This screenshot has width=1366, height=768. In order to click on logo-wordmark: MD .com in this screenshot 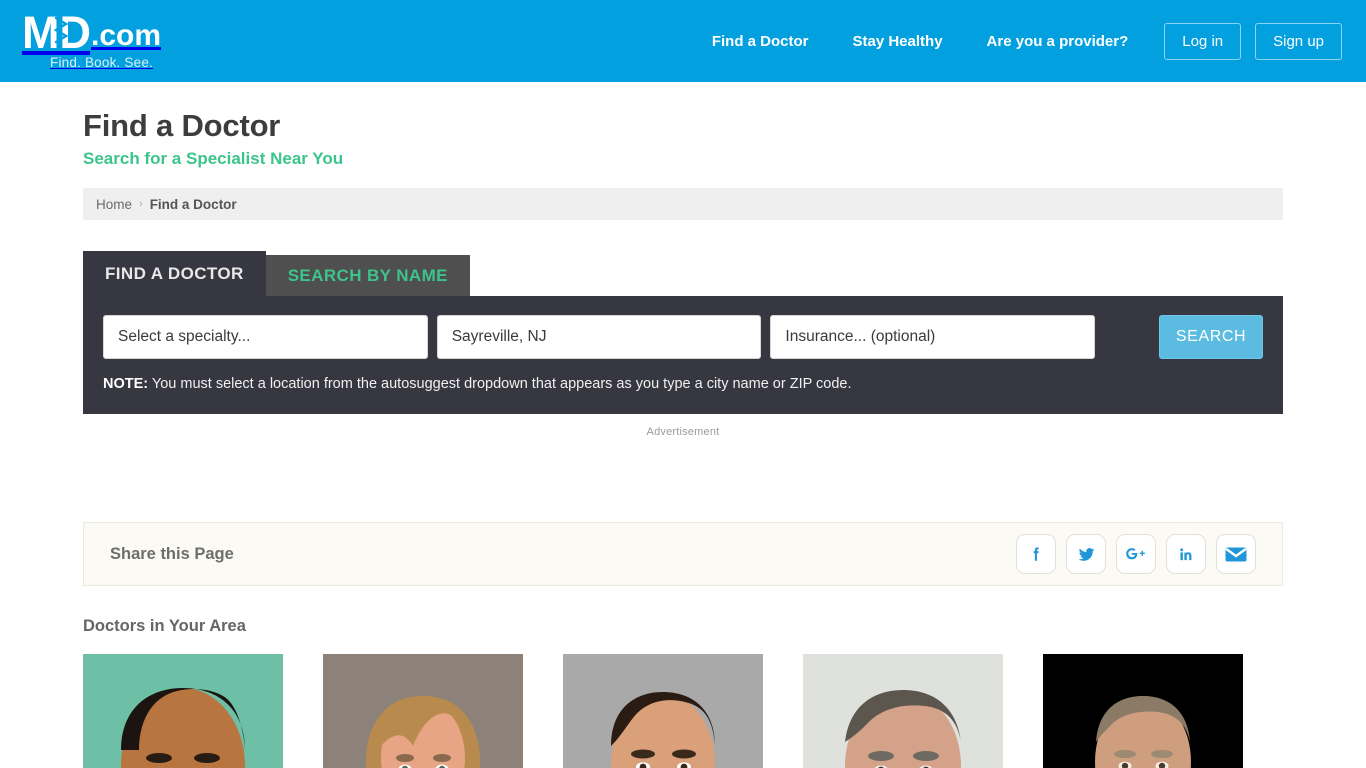, I will do `click(92, 33)`.